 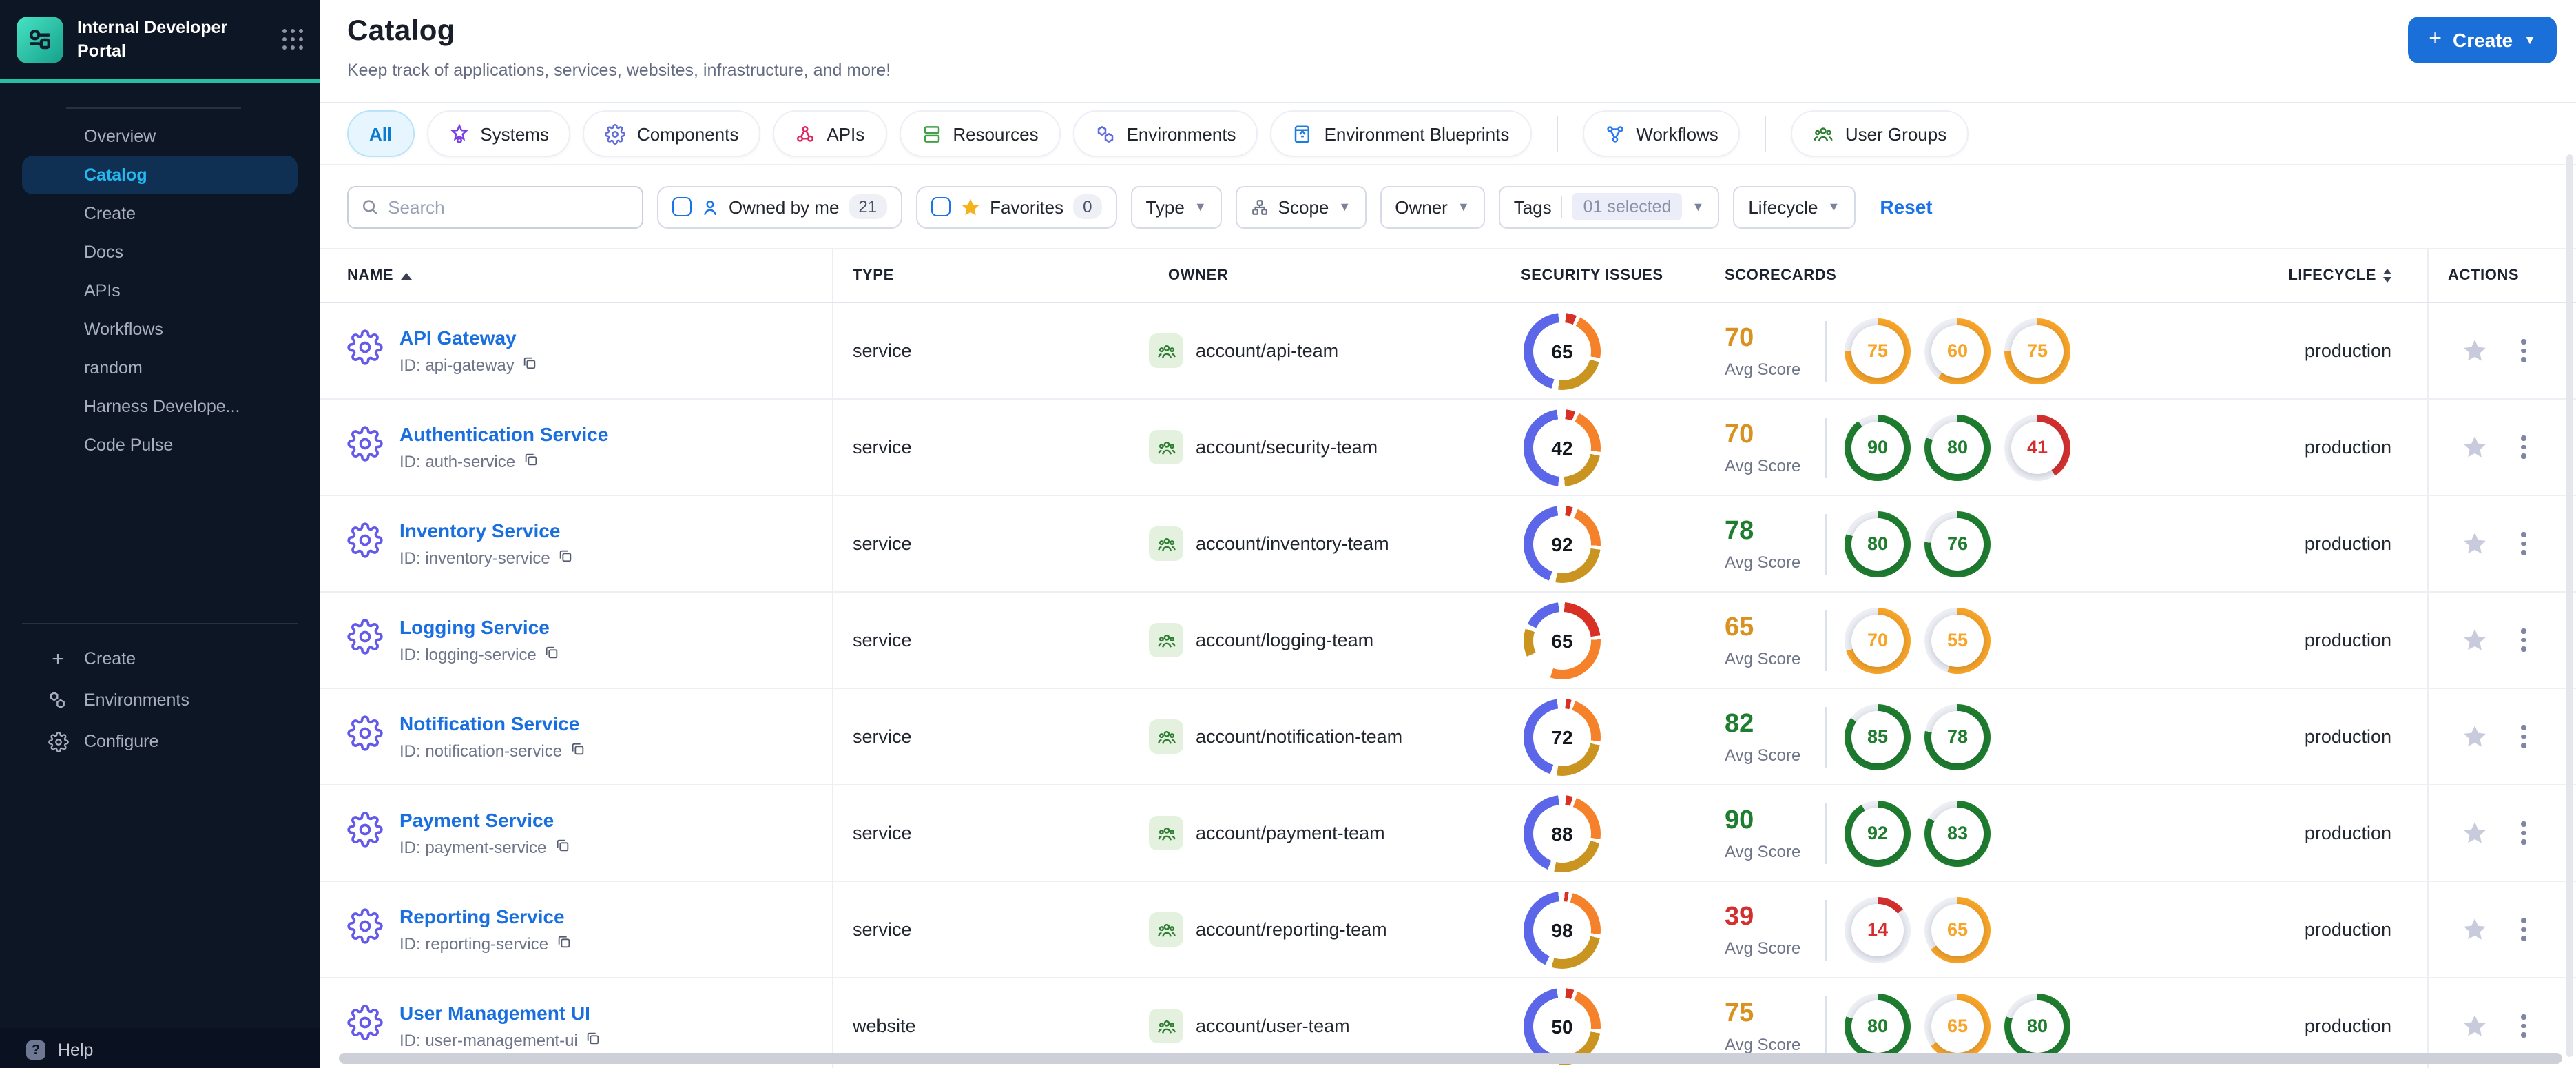 What do you see at coordinates (682, 207) in the screenshot?
I see `owned-by-me-checkbox` at bounding box center [682, 207].